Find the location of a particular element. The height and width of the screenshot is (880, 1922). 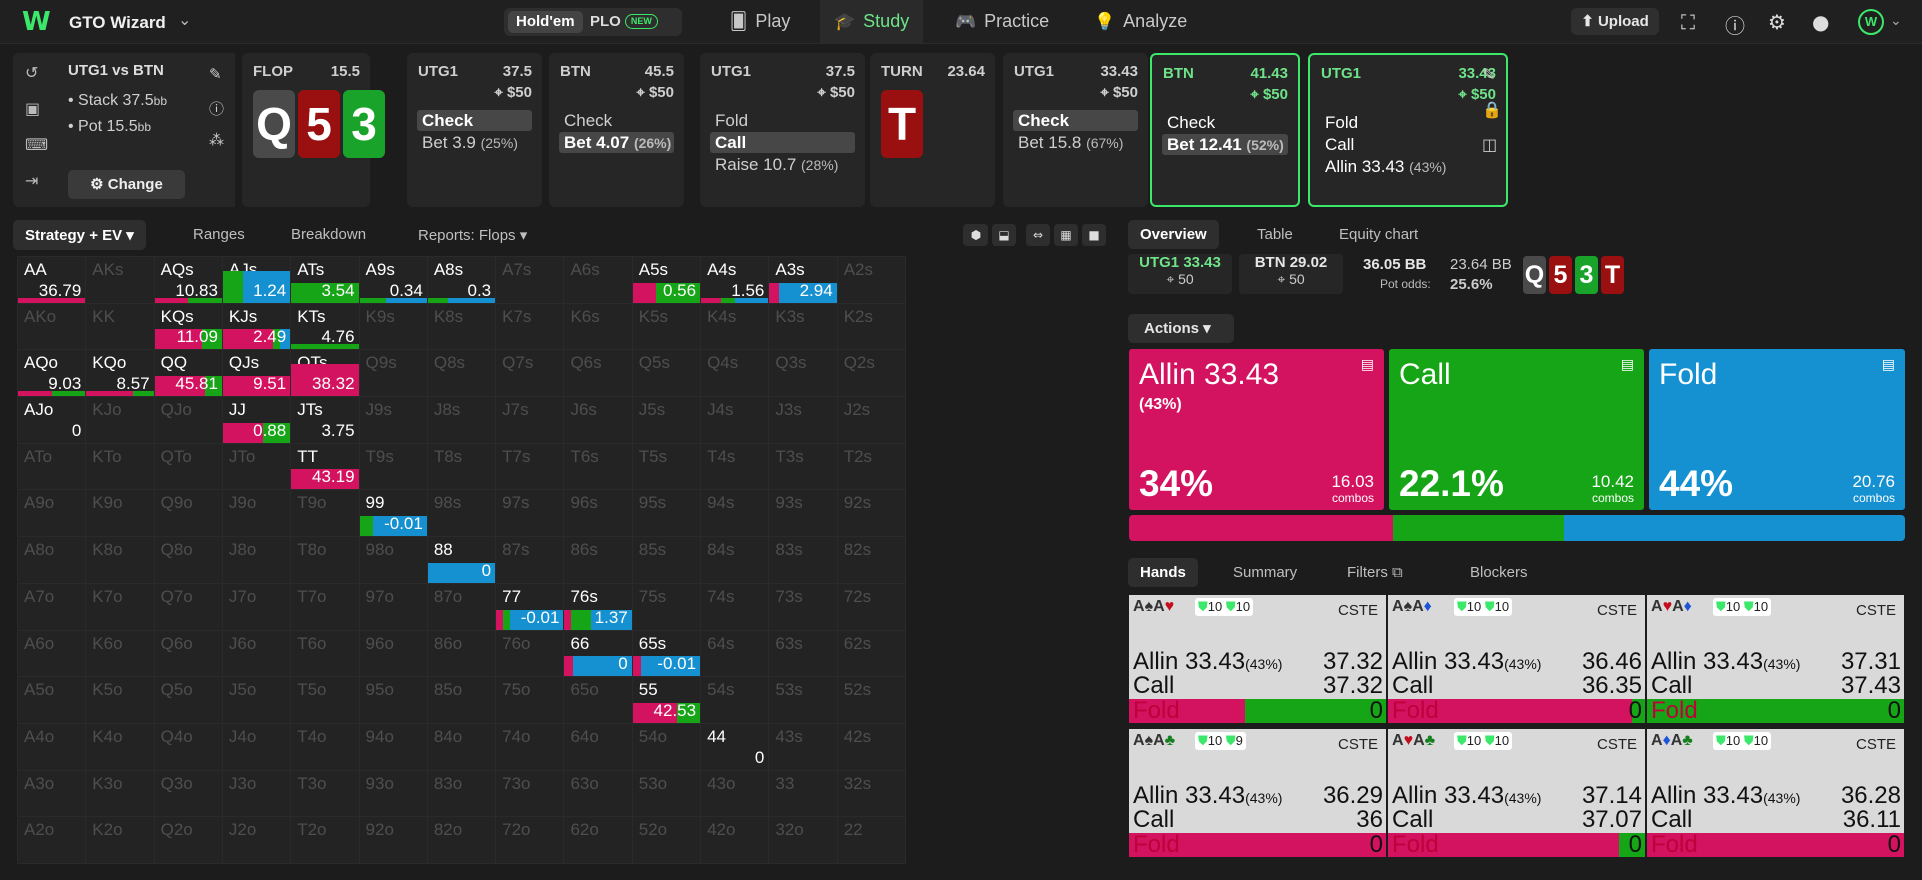

hand-cell-J8s: J8s is located at coordinates (461, 420).